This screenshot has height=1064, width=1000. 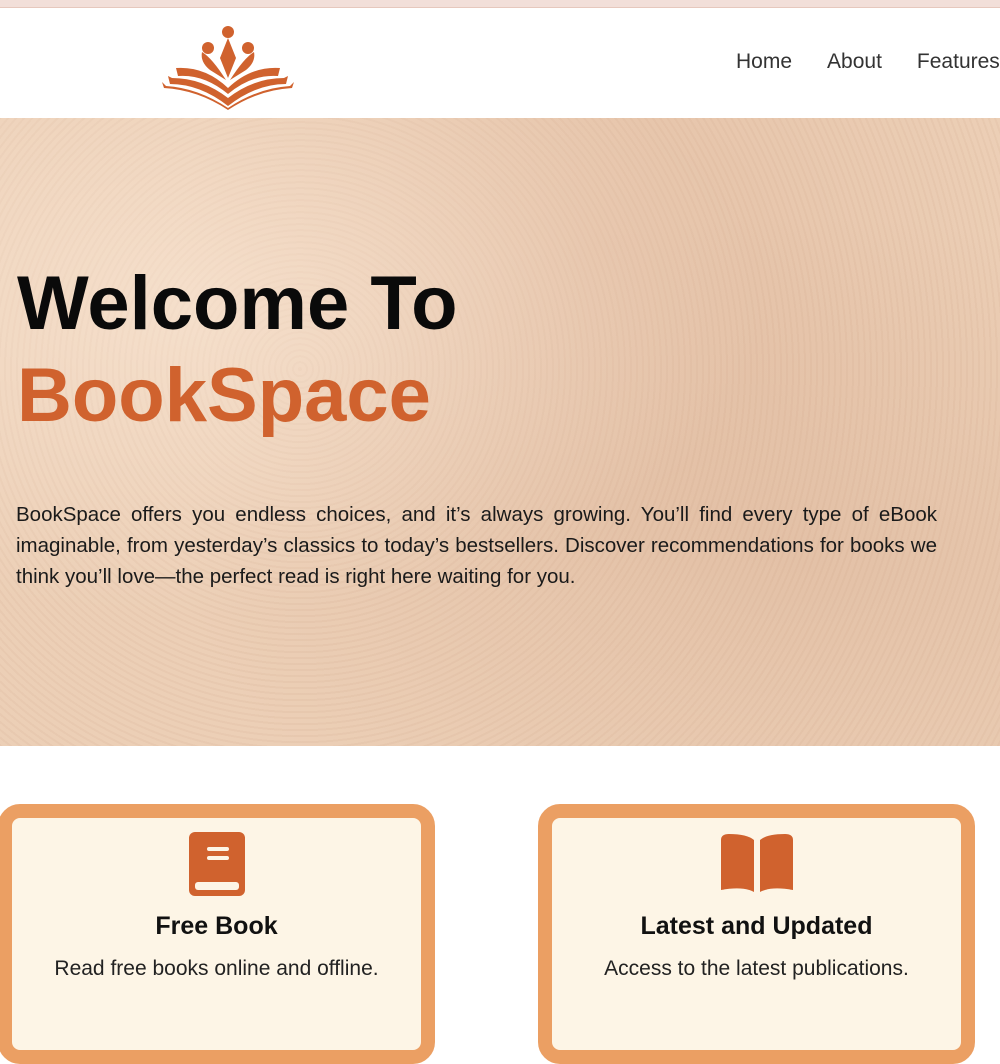 What do you see at coordinates (500, 63) in the screenshot?
I see `site-header: Home About Features` at bounding box center [500, 63].